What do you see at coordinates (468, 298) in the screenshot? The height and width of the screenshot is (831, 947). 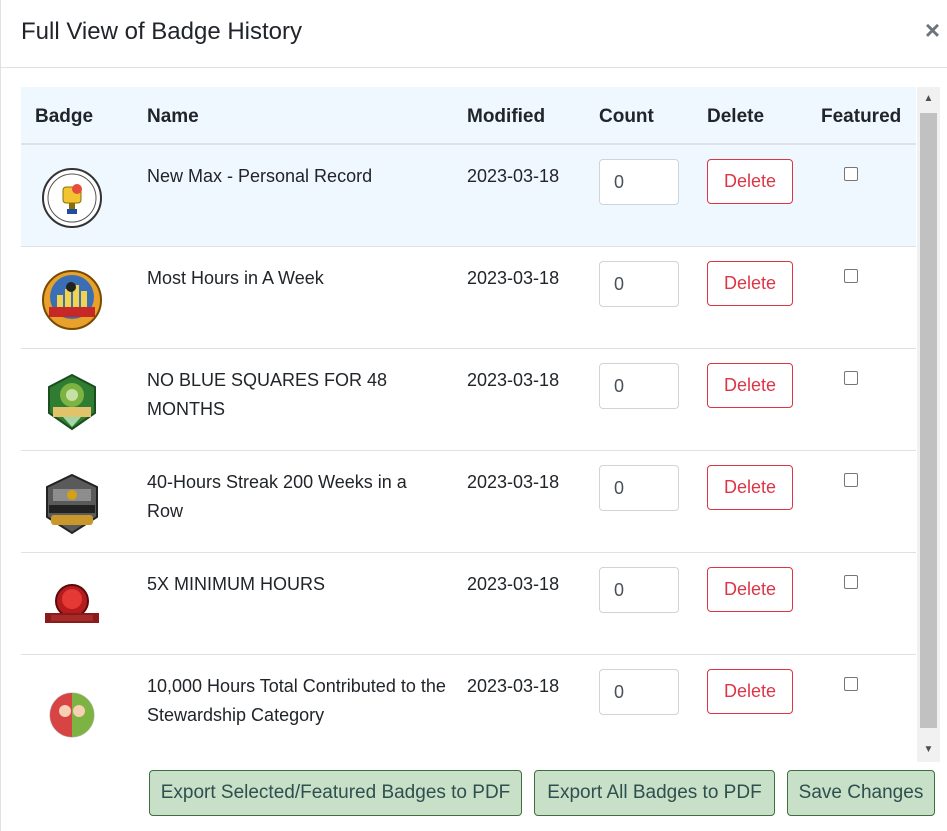 I see `table-row: Most Hours in A Week 2023-03-18 Delete` at bounding box center [468, 298].